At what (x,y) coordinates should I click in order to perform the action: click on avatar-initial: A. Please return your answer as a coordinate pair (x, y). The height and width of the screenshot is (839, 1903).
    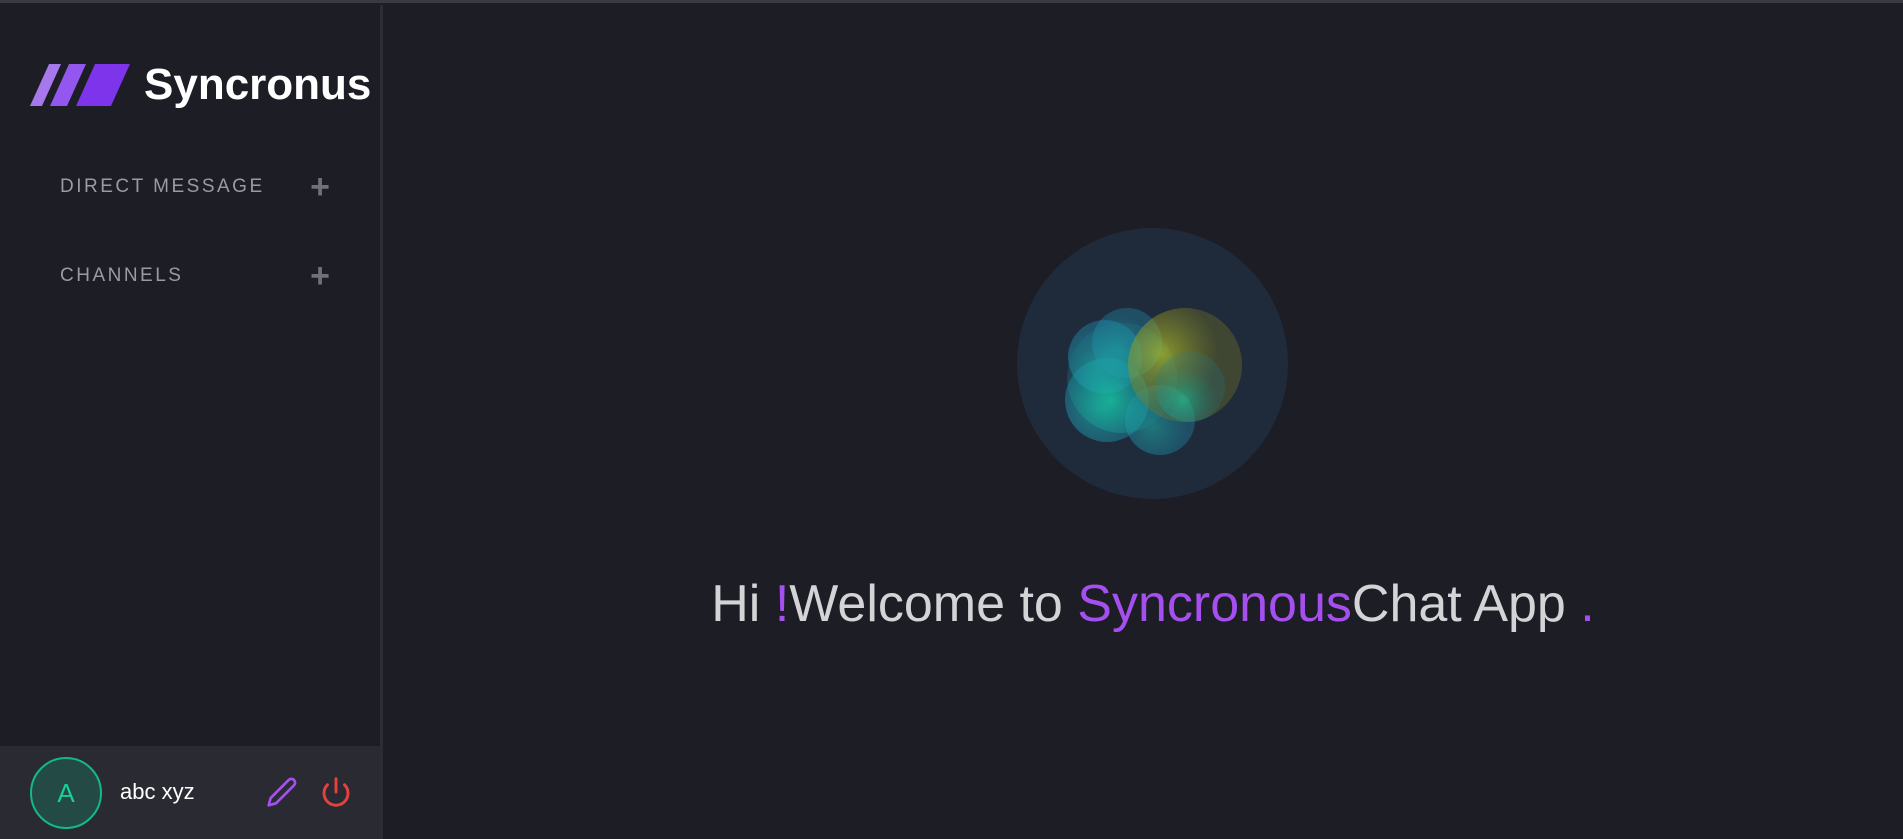
    Looking at the image, I should click on (66, 792).